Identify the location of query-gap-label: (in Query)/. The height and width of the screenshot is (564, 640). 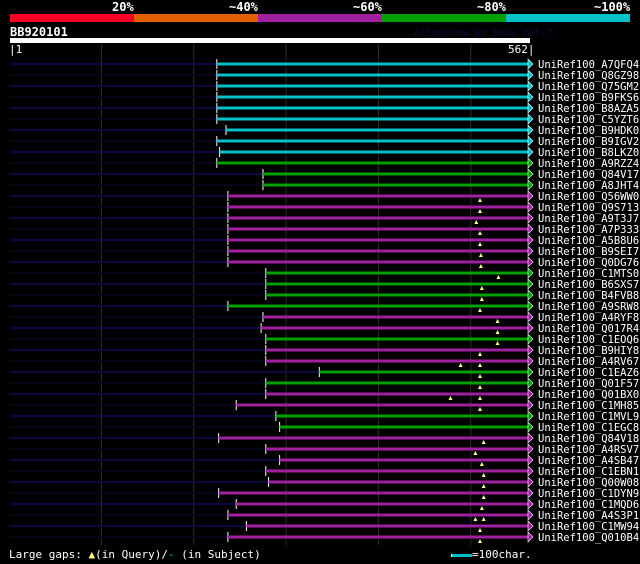
(131, 554).